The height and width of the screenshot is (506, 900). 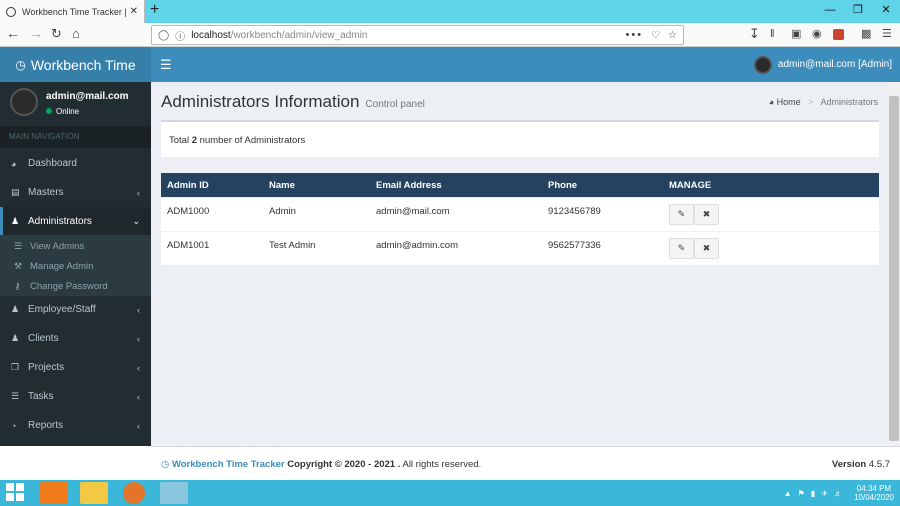 I want to click on user-menu: admin@mail.com [Admin], so click(x=822, y=64).